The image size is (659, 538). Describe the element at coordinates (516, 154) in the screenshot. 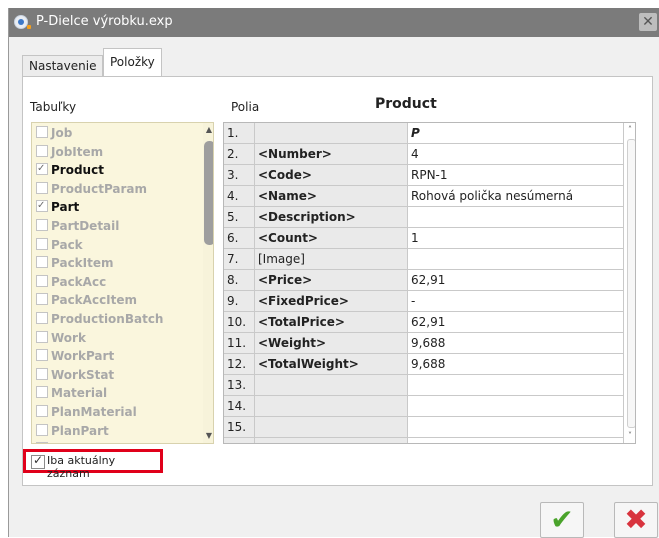

I see `field-value: 4` at that location.